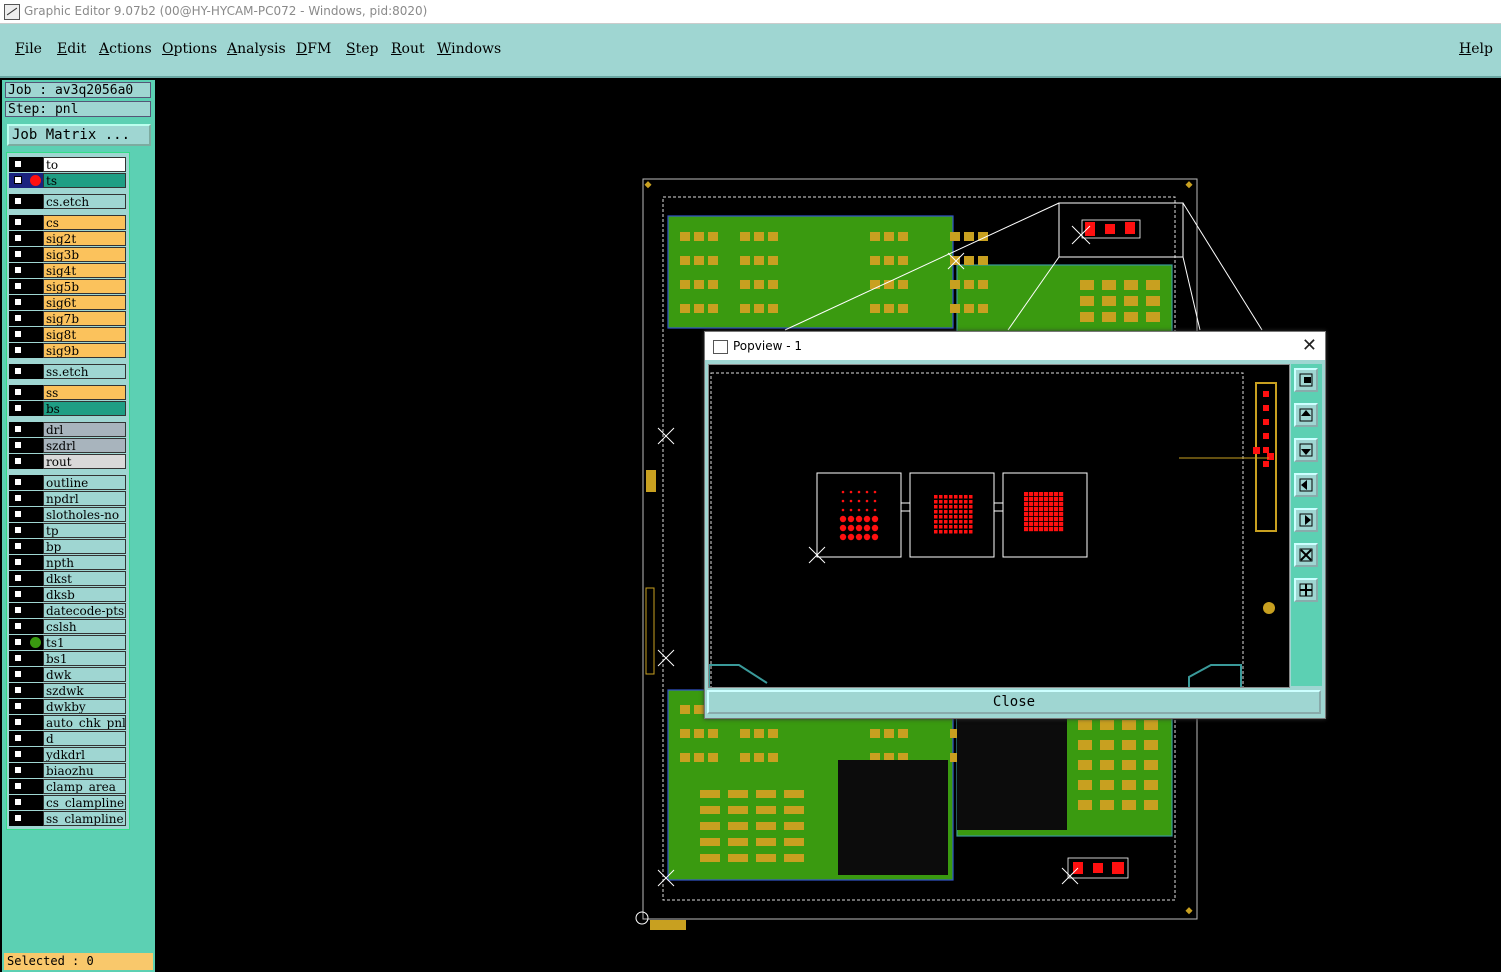 This screenshot has width=1501, height=972. I want to click on pan-right-icon, so click(1306, 520).